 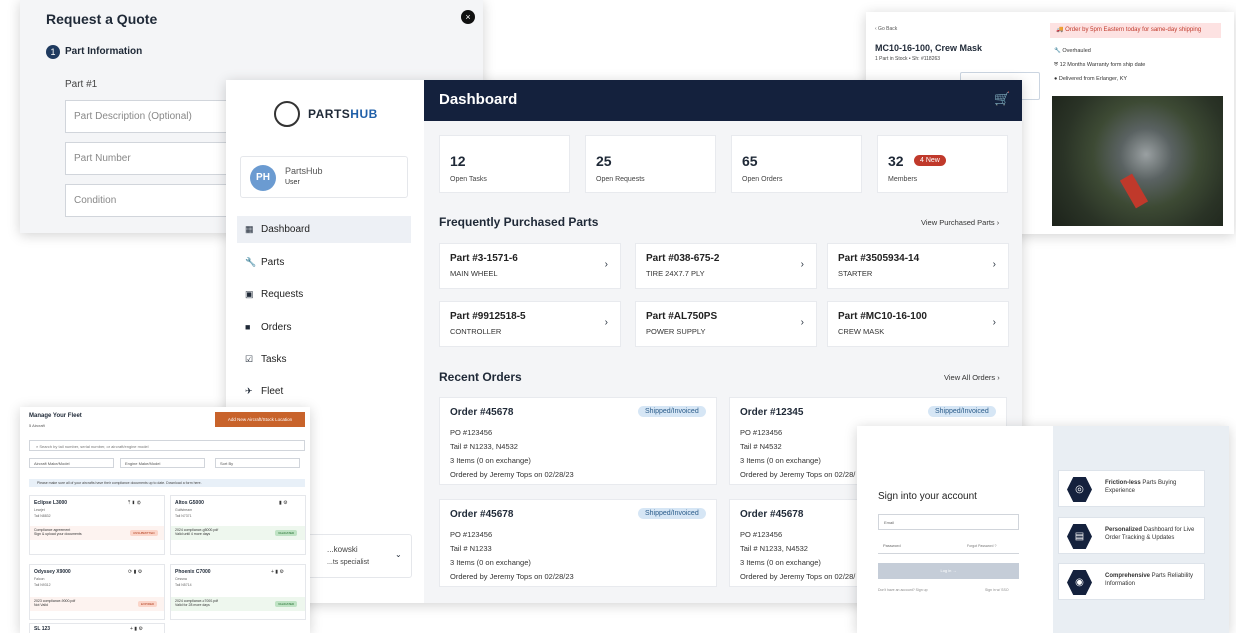 I want to click on aircraft-name: Phoenix C7000, so click(x=193, y=572).